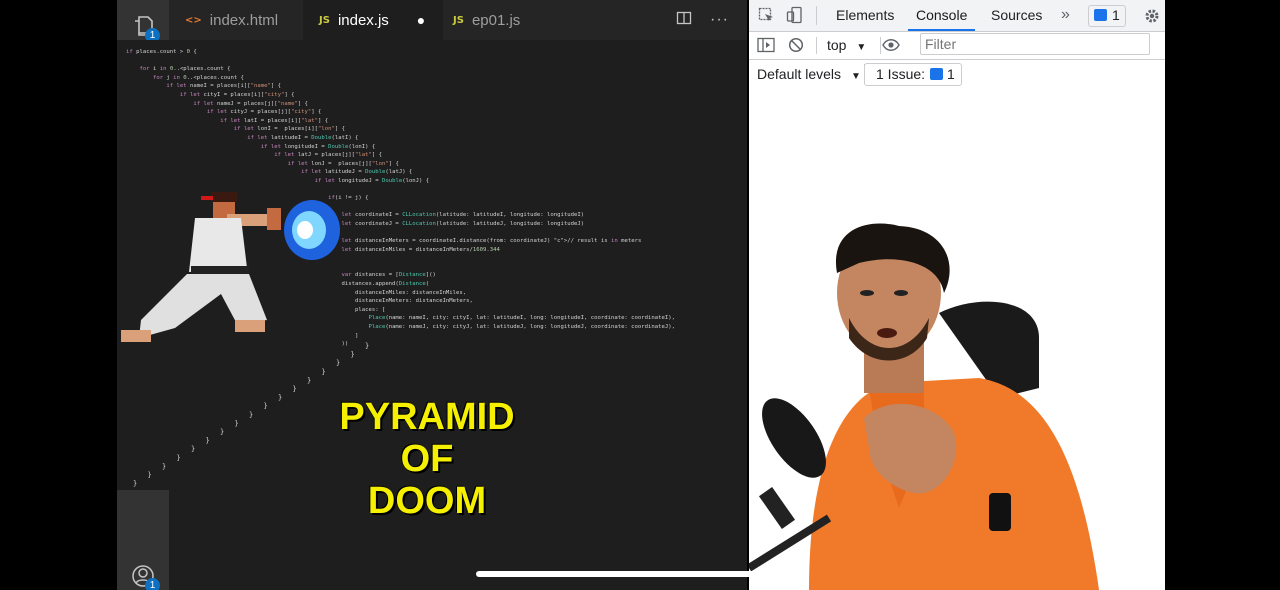 The width and height of the screenshot is (1280, 590). I want to click on sidebar-toggle-icon, so click(766, 47).